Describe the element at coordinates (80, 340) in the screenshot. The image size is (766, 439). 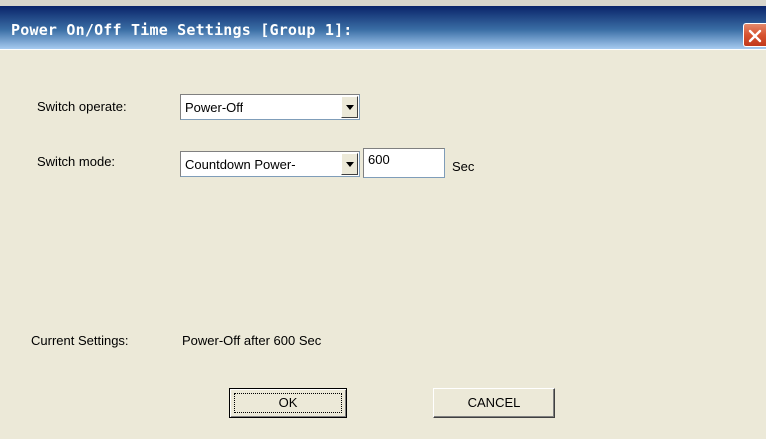
I see `current-settings-label: Current Settings:` at that location.